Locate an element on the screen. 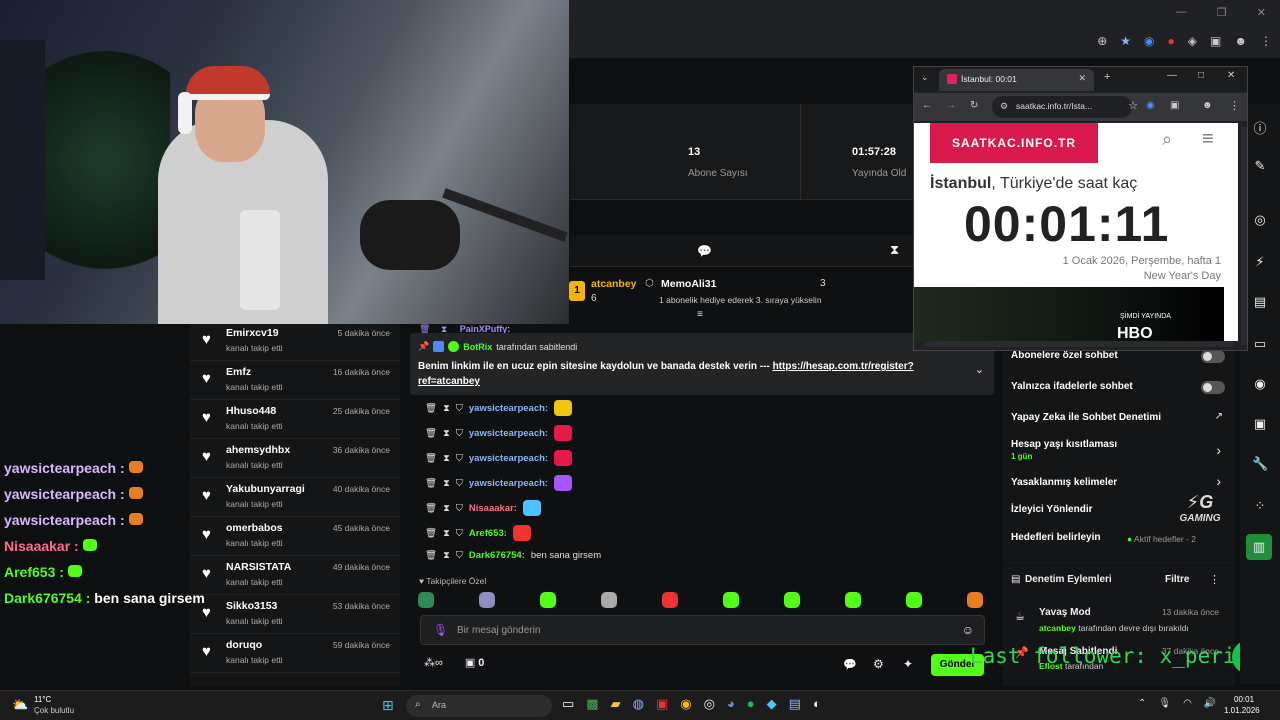 This screenshot has height=720, width=1280. minecraft-icon: ▩ is located at coordinates (592, 704).